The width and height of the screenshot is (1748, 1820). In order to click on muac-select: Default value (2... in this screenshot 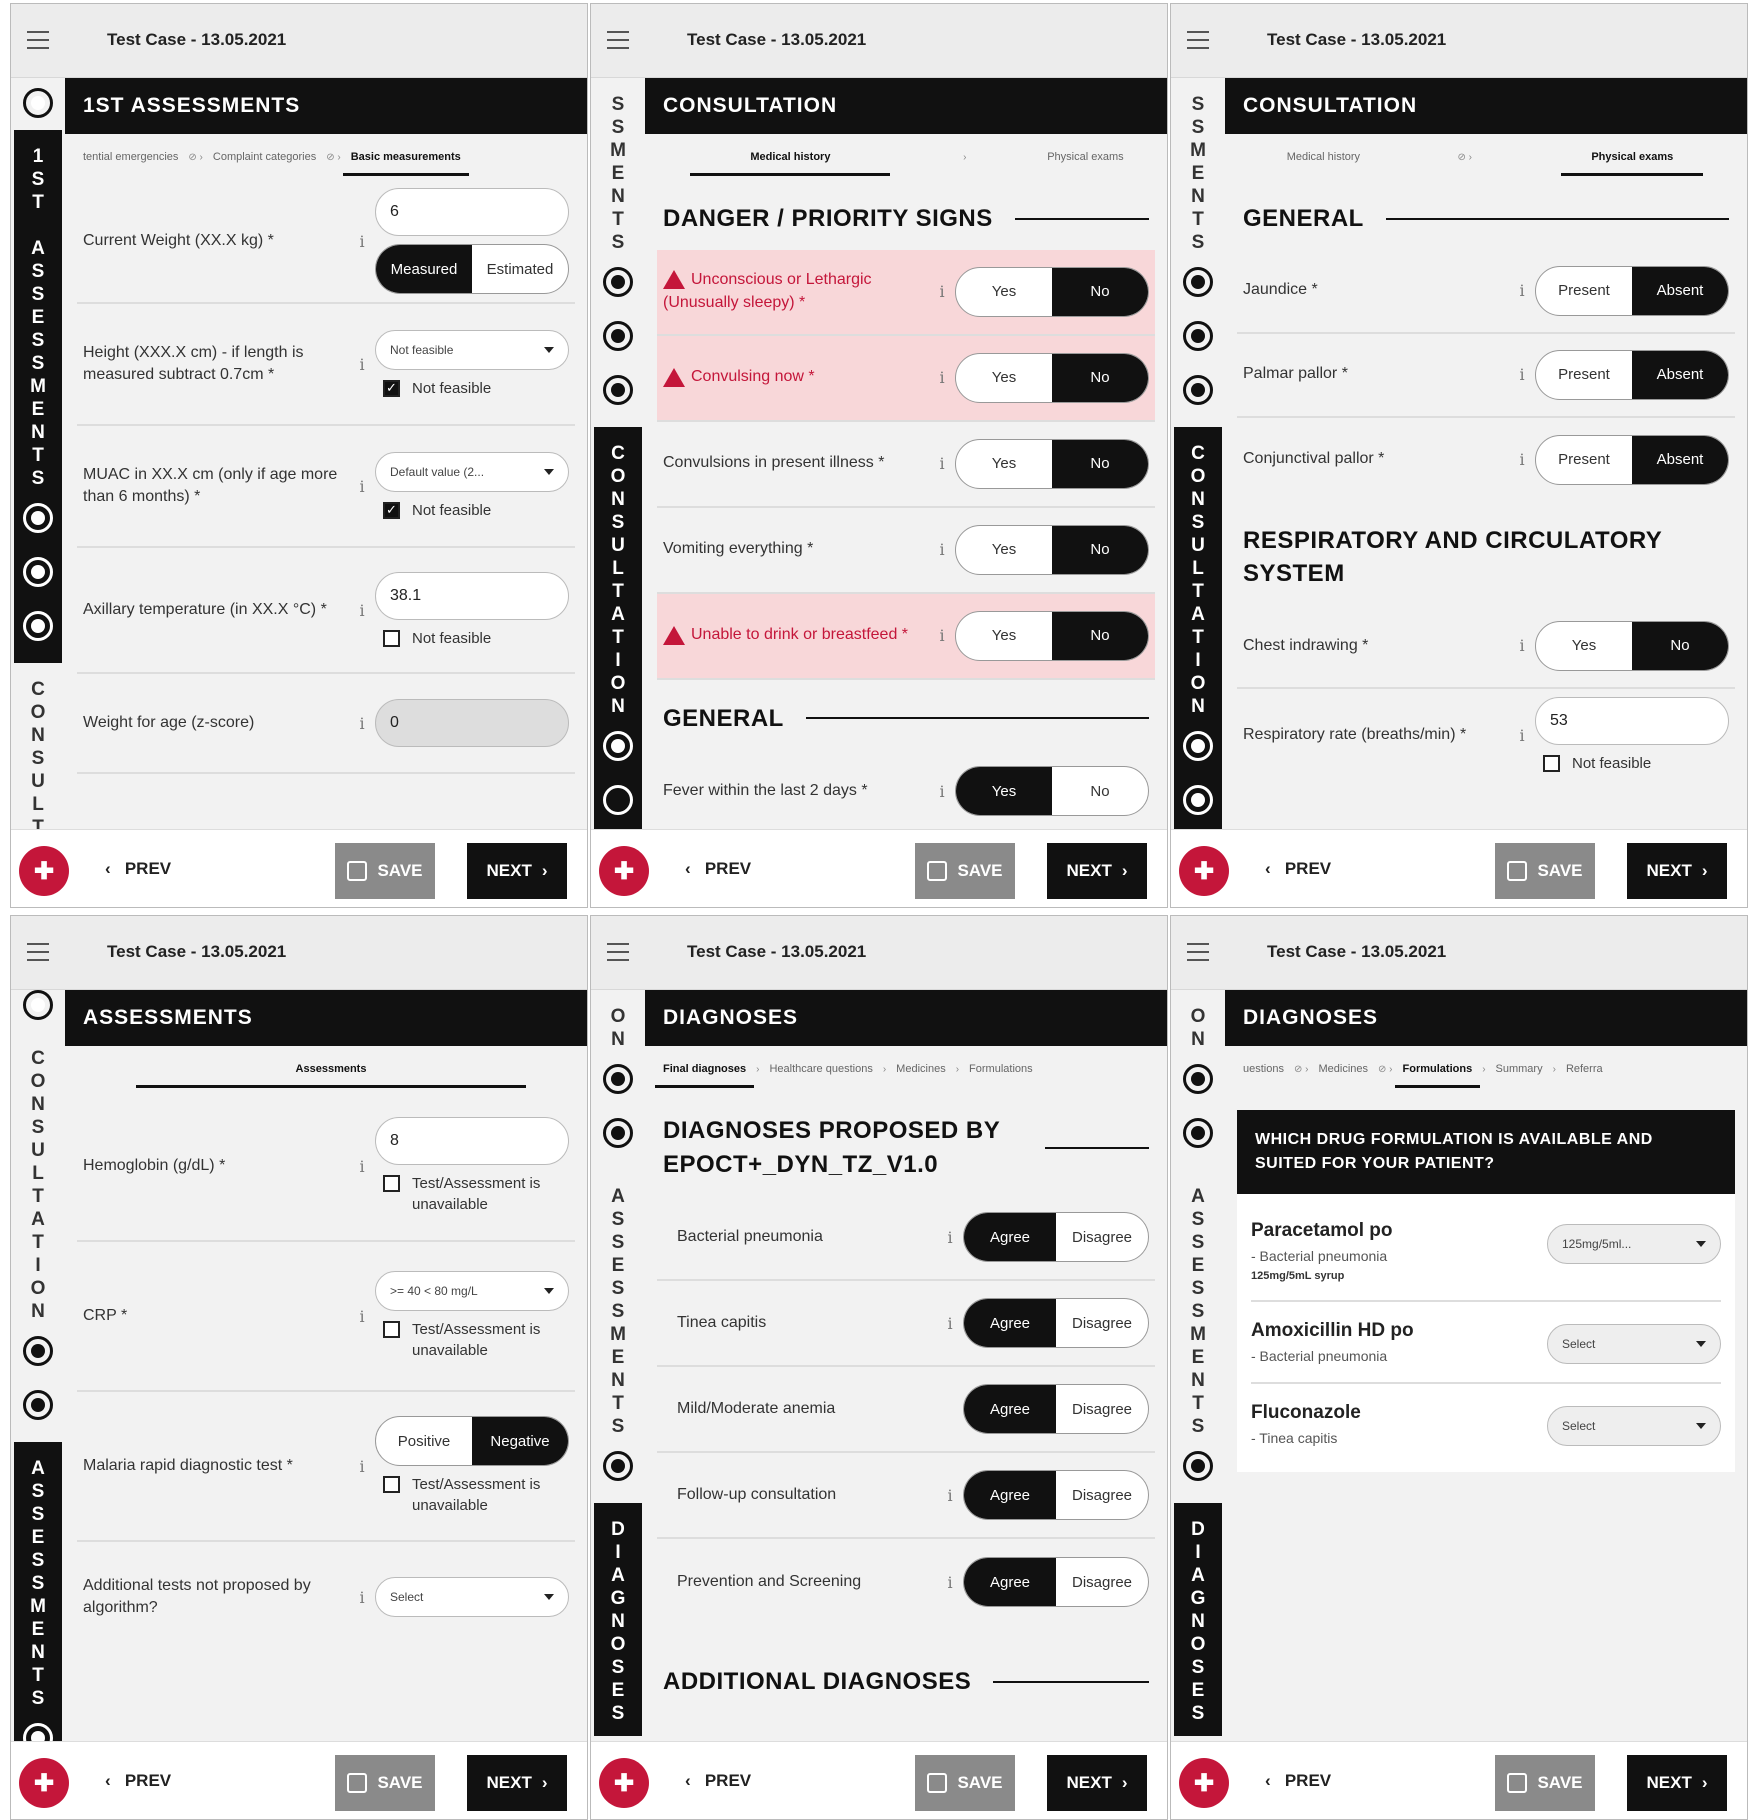, I will do `click(472, 471)`.